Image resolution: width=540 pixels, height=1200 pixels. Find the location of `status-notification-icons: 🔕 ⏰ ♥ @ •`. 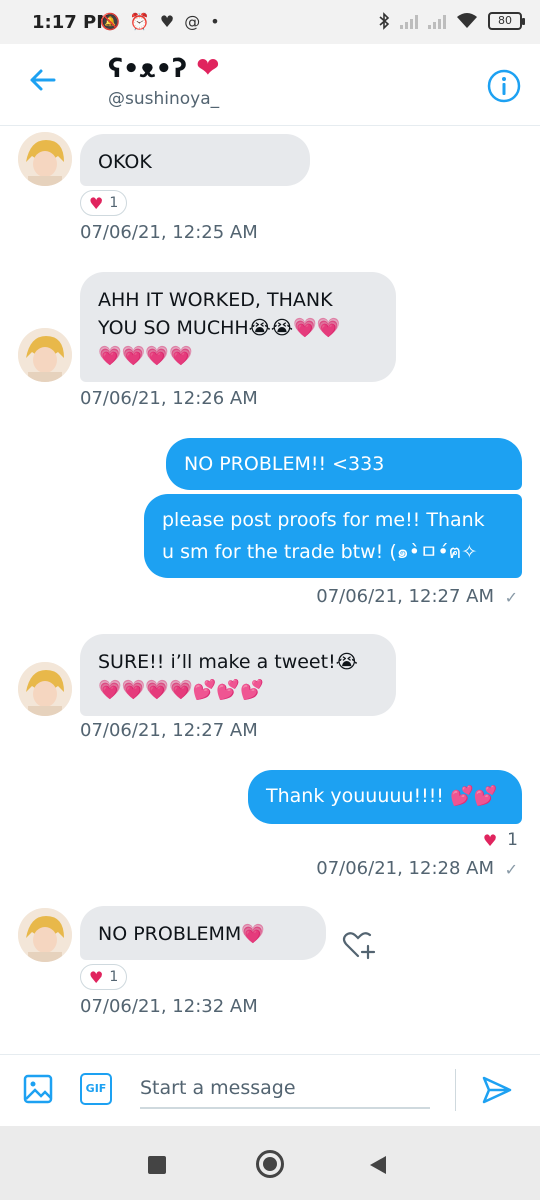

status-notification-icons: 🔕 ⏰ ♥ @ • is located at coordinates (160, 22).